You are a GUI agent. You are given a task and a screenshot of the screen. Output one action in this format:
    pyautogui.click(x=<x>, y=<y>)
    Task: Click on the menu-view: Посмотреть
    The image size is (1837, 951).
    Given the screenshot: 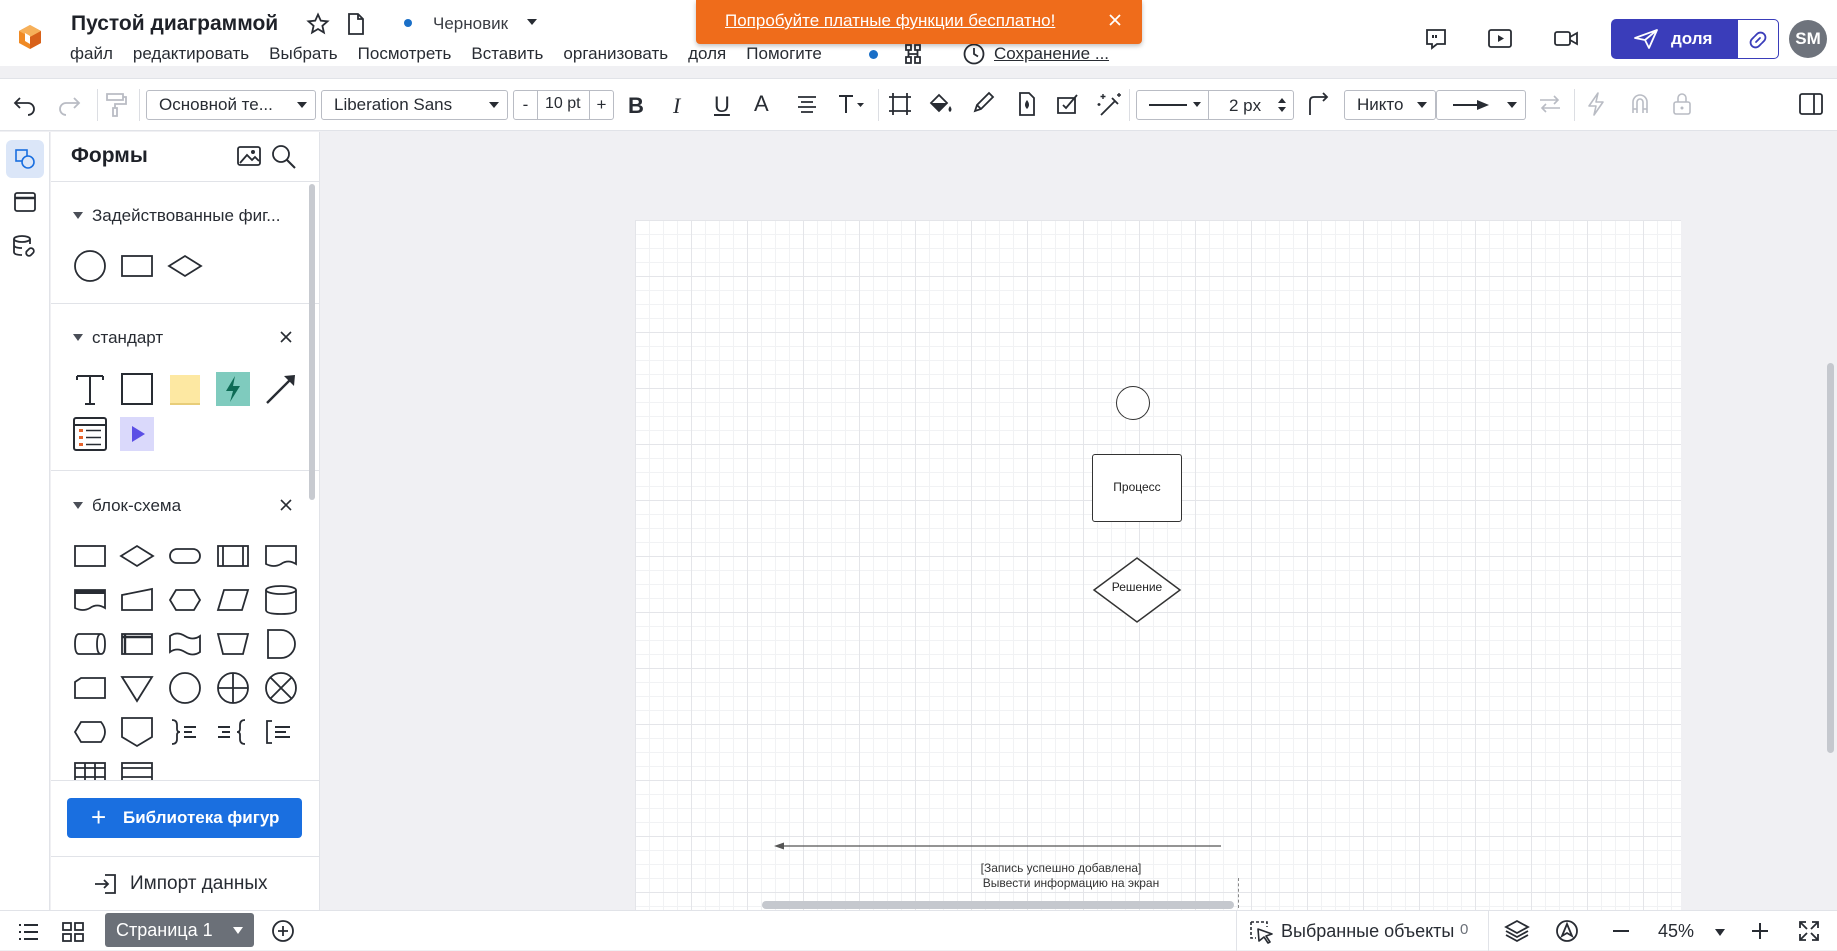 What is the action you would take?
    pyautogui.click(x=405, y=55)
    